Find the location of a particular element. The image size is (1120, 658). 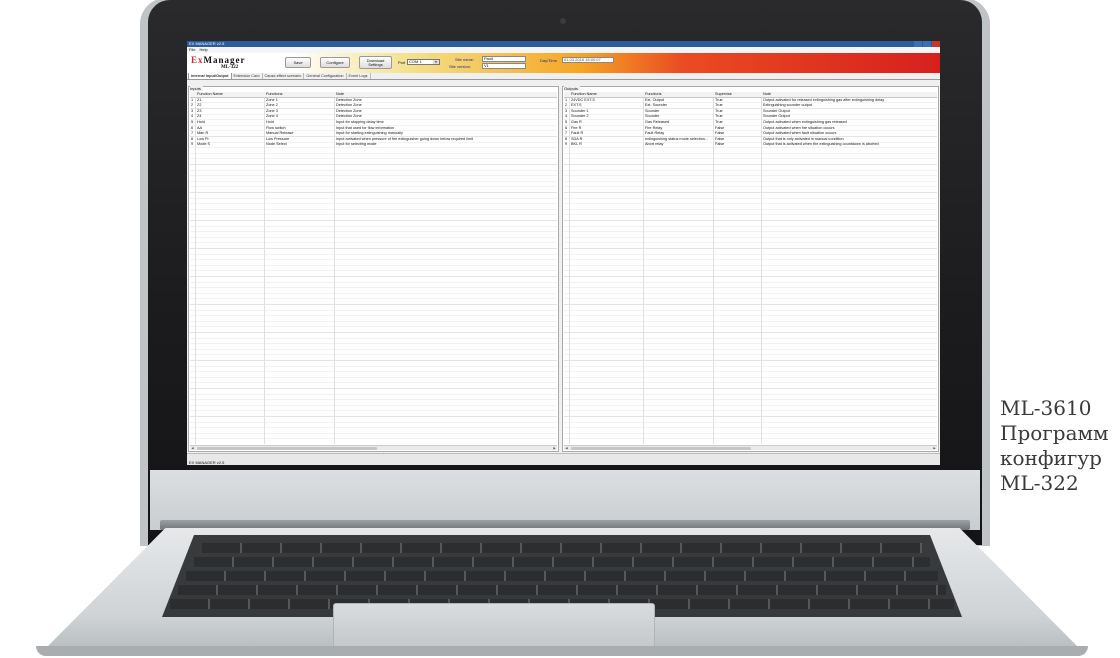

datetime-label: Day/Time is located at coordinates (548, 60).